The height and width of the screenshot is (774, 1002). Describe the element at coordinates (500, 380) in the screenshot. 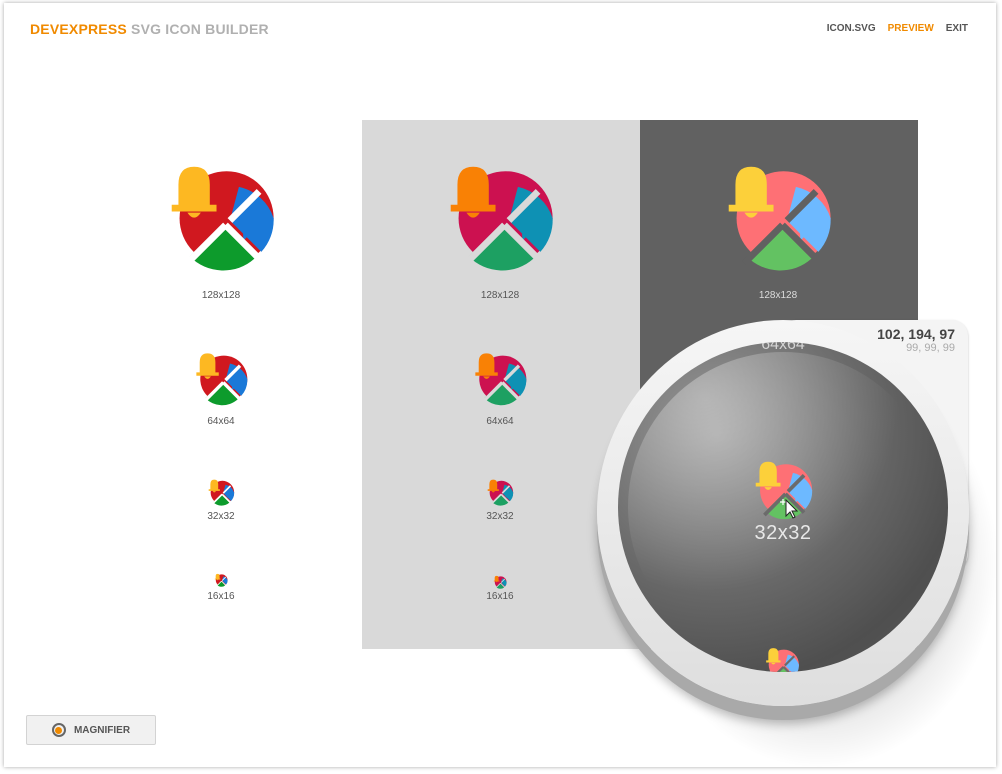

I see `preview-icon-light-64x64` at that location.